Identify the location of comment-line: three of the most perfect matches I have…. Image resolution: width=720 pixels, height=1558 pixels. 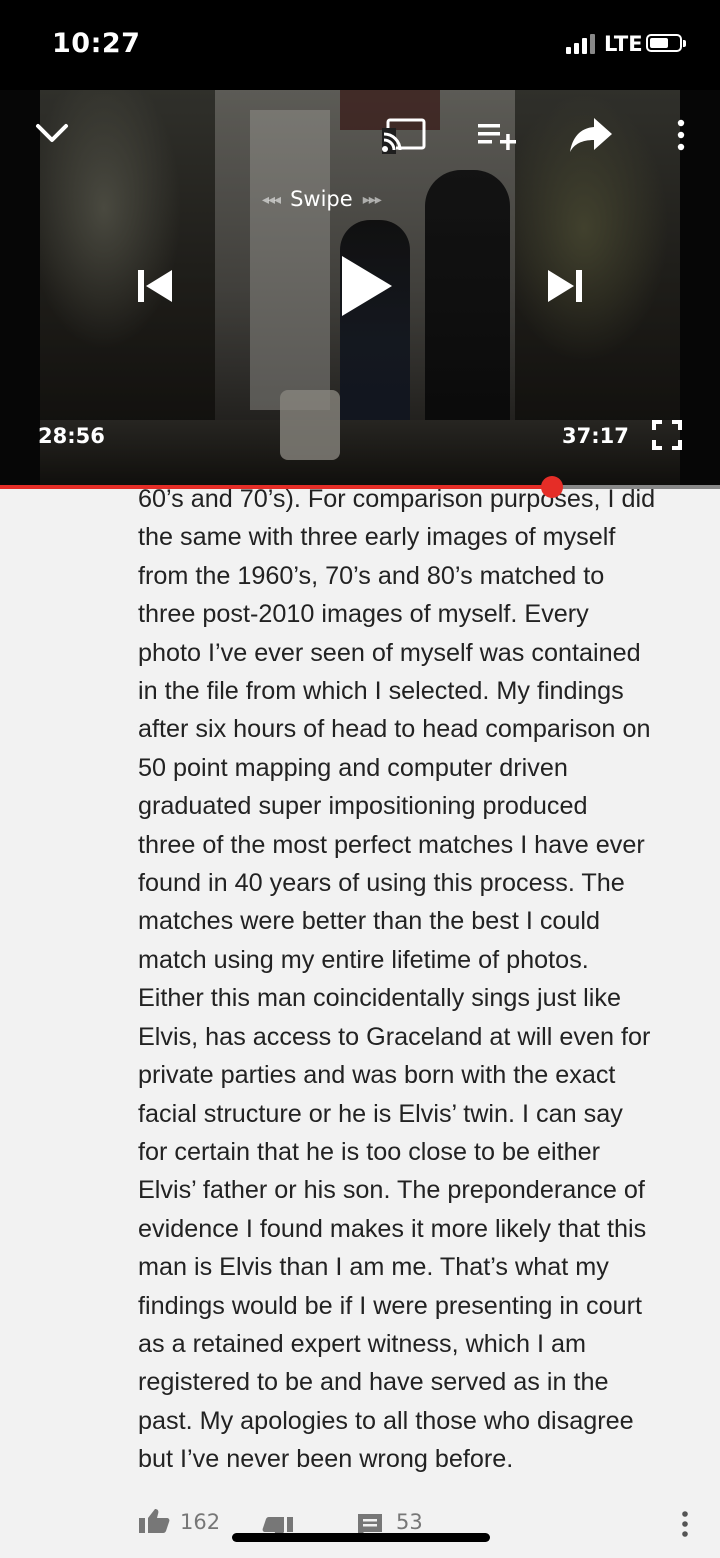
(391, 844).